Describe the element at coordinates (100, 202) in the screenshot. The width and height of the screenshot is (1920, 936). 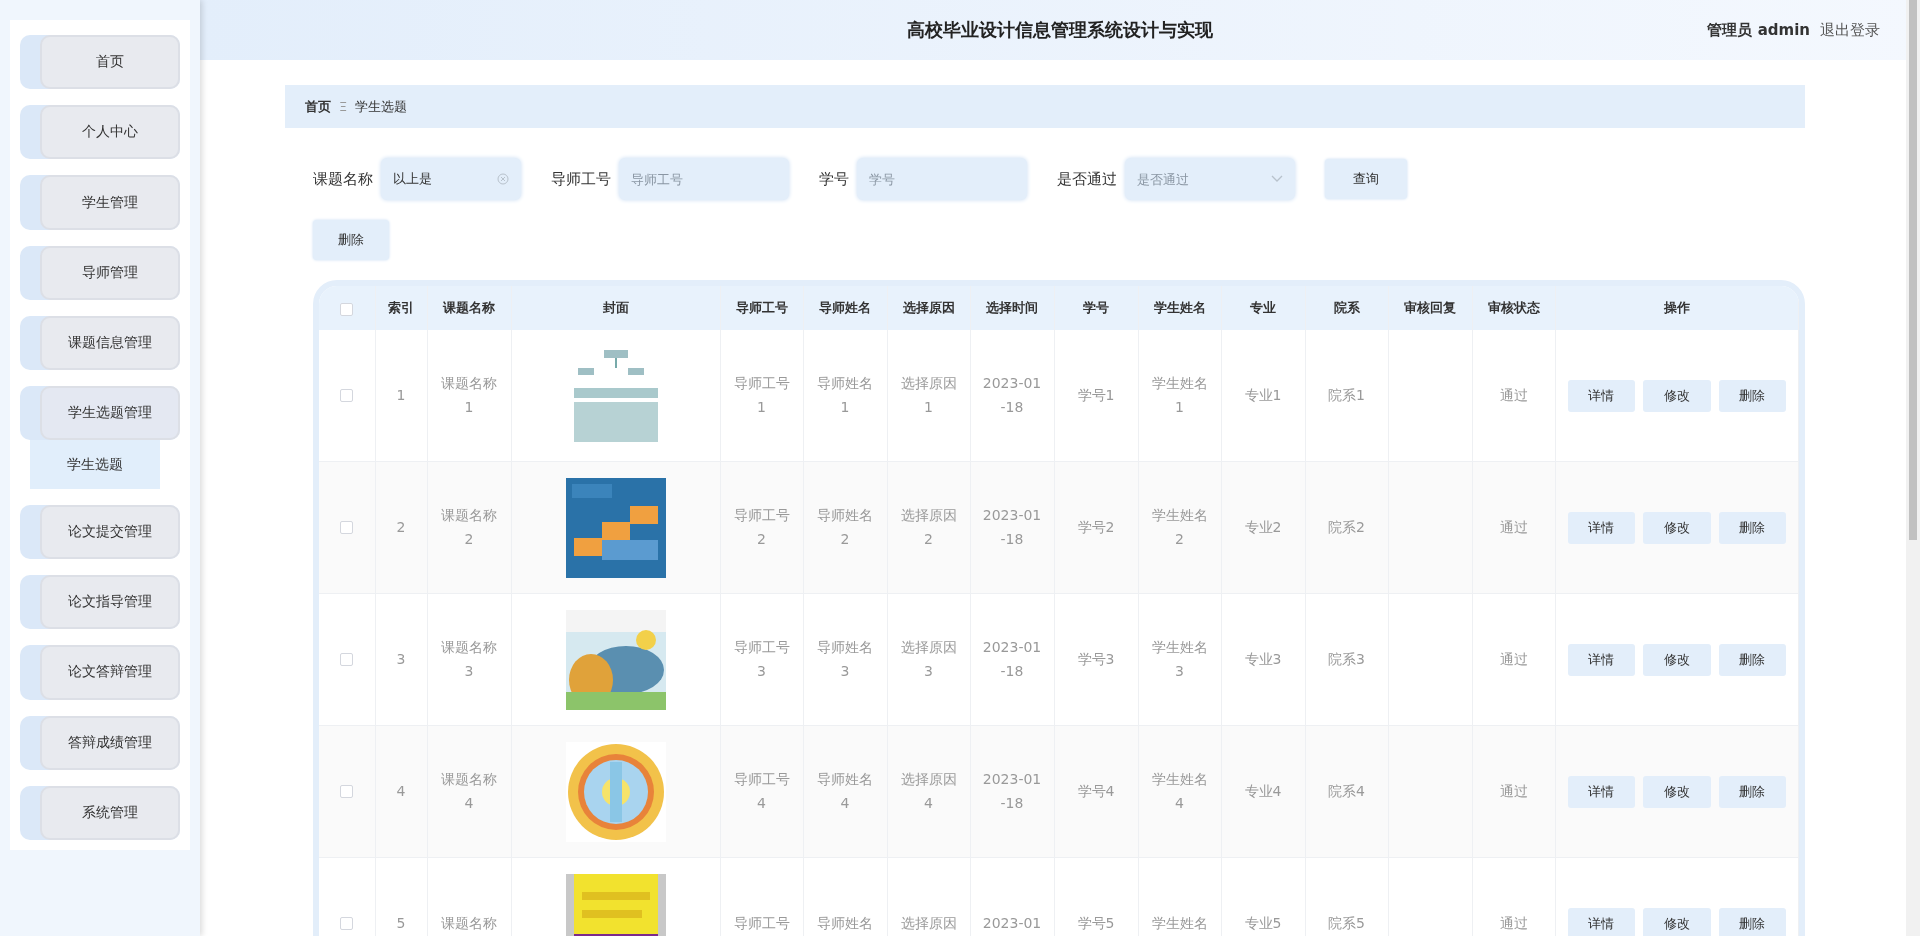
I see `menu-item: 学生管理` at that location.